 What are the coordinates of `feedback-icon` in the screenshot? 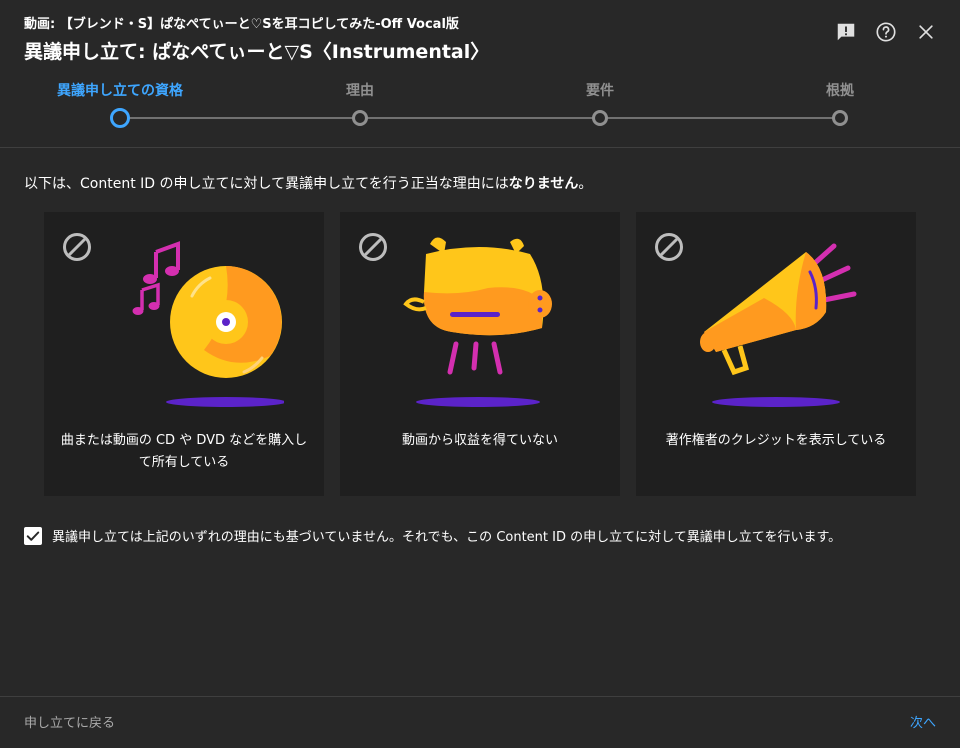 It's located at (846, 32).